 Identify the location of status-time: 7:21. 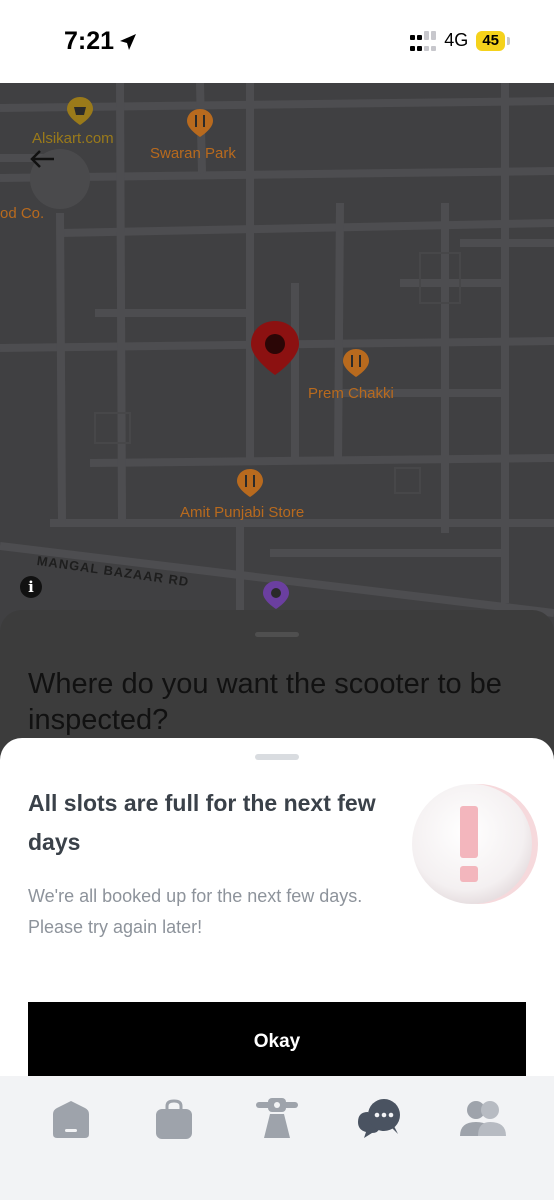
(101, 41).